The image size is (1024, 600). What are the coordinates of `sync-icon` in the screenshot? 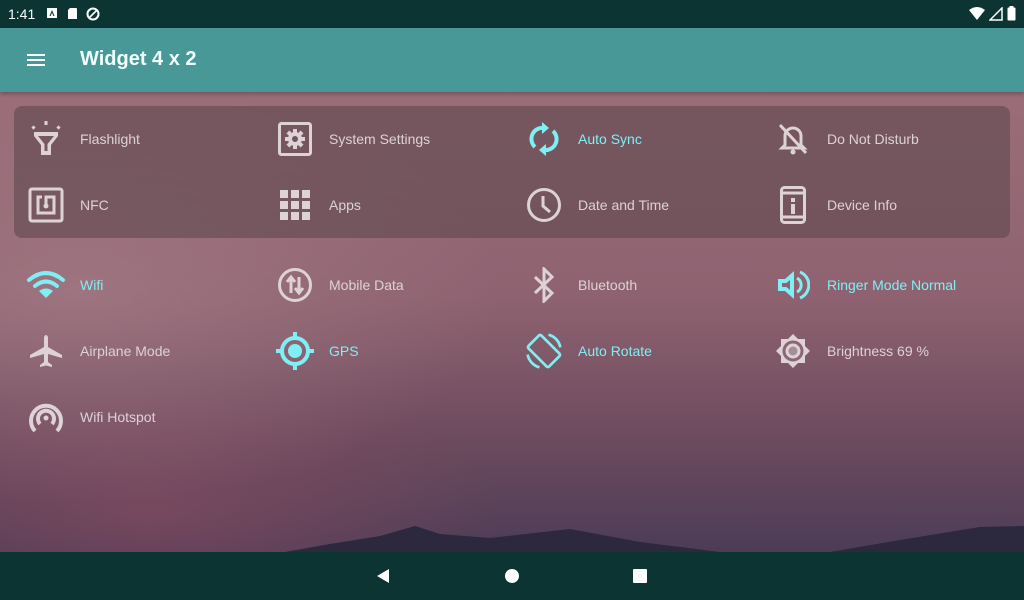 It's located at (544, 139).